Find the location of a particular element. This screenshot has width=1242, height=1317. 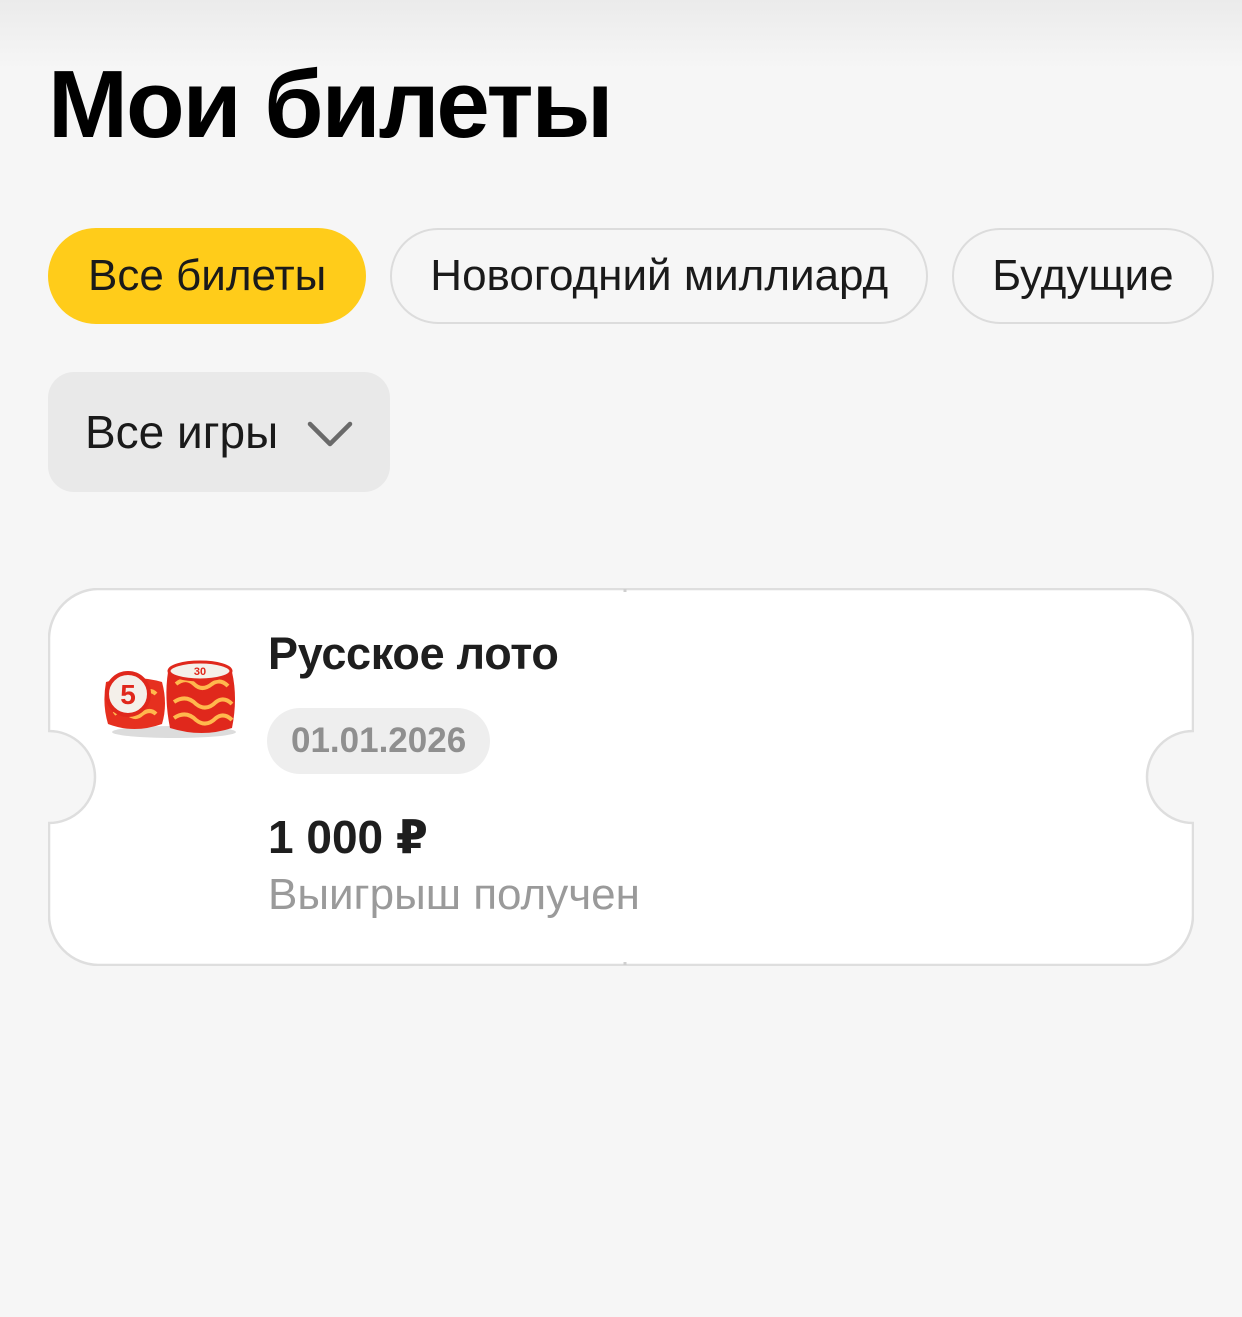

ticket-win-amount: 1 000 ₽ is located at coordinates (348, 837).